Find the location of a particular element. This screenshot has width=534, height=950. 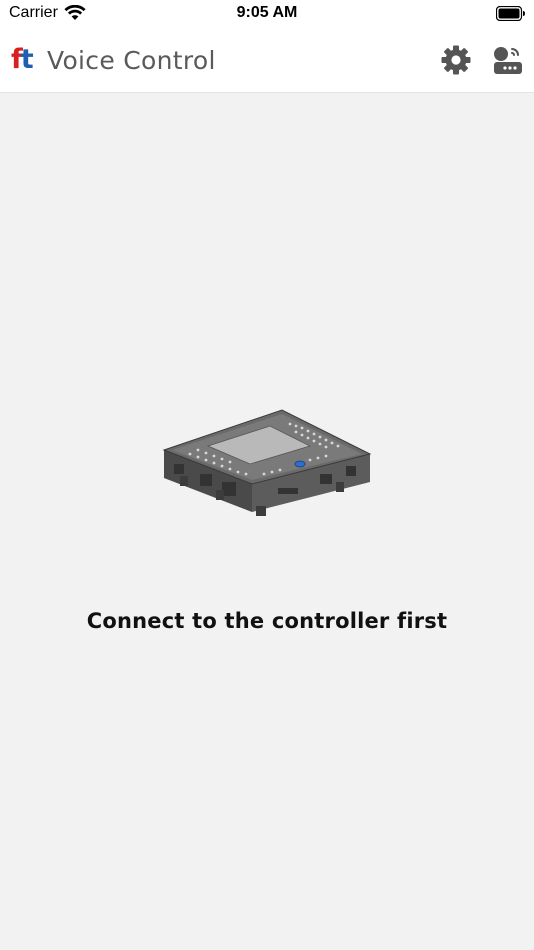

connect-controller-button is located at coordinates (508, 61).